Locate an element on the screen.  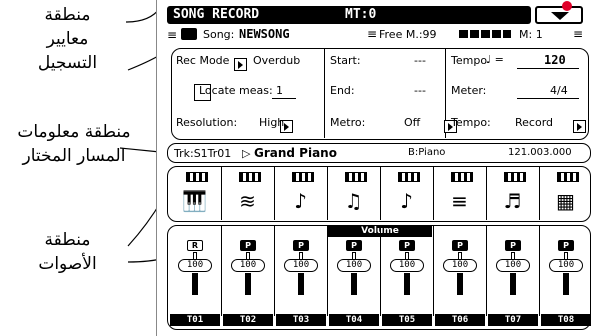
meter-value: 4/4 is located at coordinates (559, 90).